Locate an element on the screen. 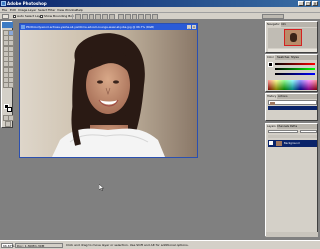  menu-filter: Filter is located at coordinates (51, 10).